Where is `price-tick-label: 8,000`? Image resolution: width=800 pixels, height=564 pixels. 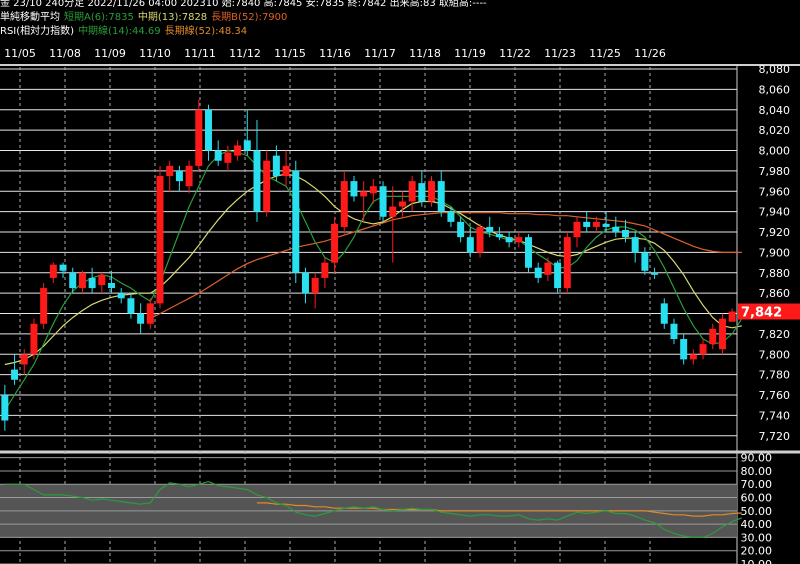
price-tick-label: 8,000 is located at coordinates (775, 151).